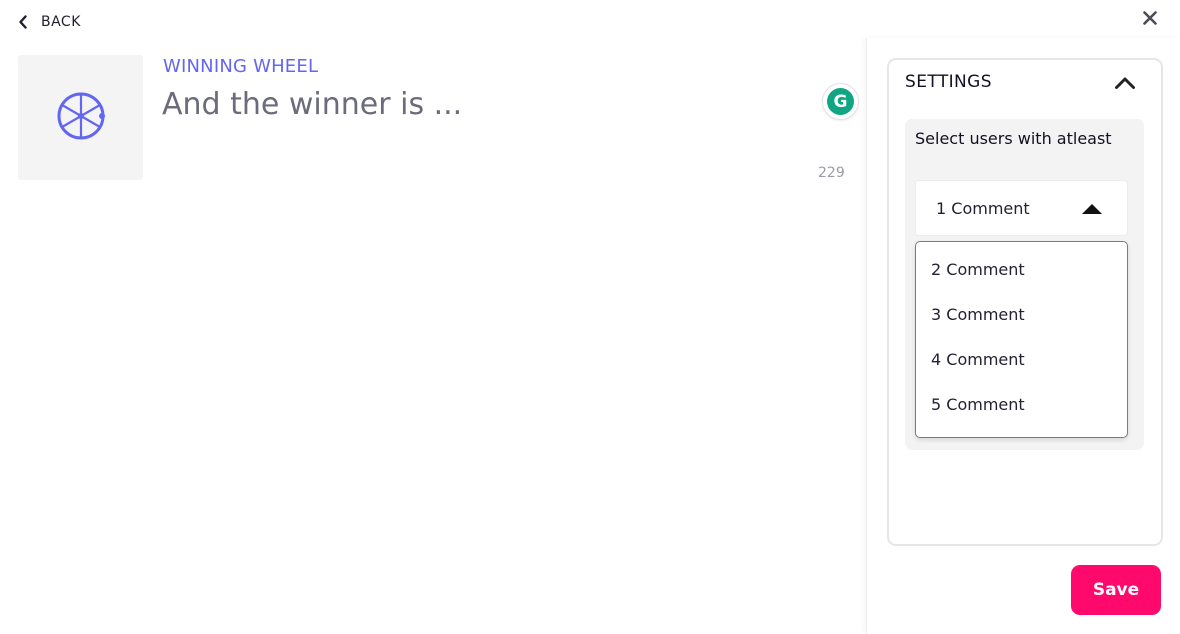  Describe the element at coordinates (831, 173) in the screenshot. I see `character-count: 229` at that location.